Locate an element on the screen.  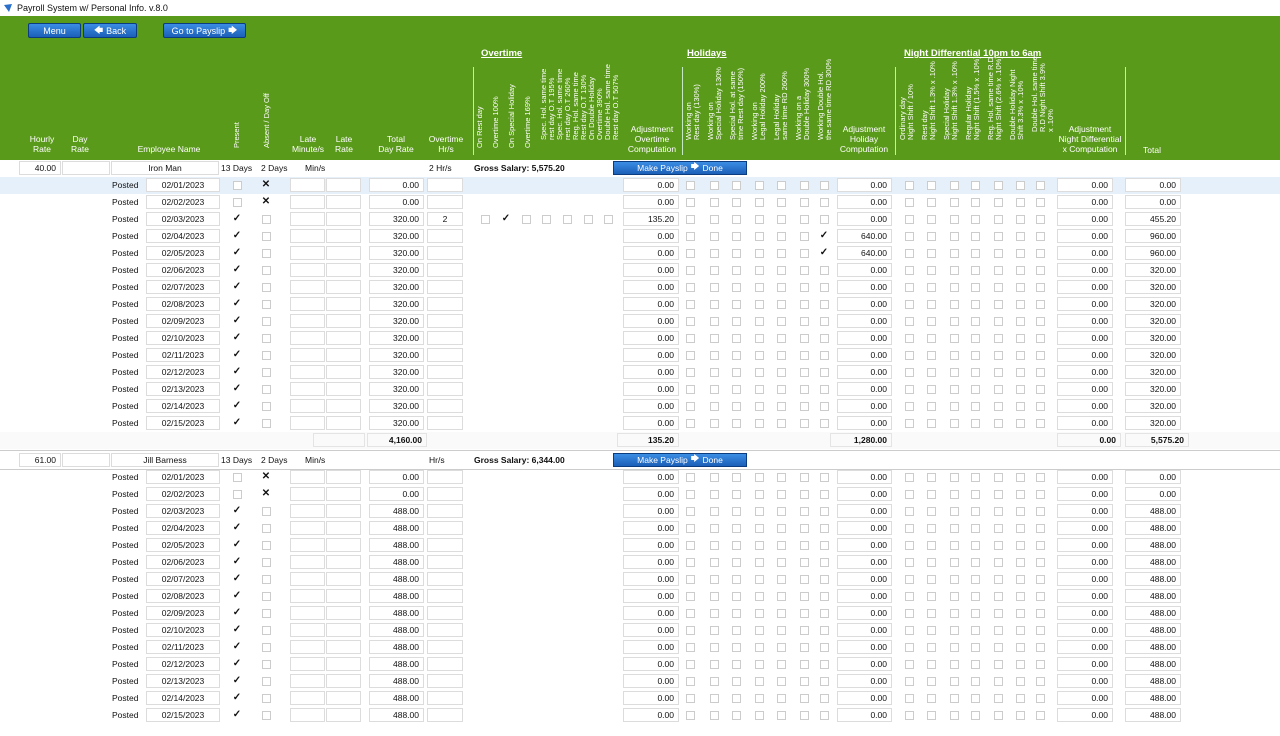
total-day-rate-field: 0.00 is located at coordinates (396, 202).